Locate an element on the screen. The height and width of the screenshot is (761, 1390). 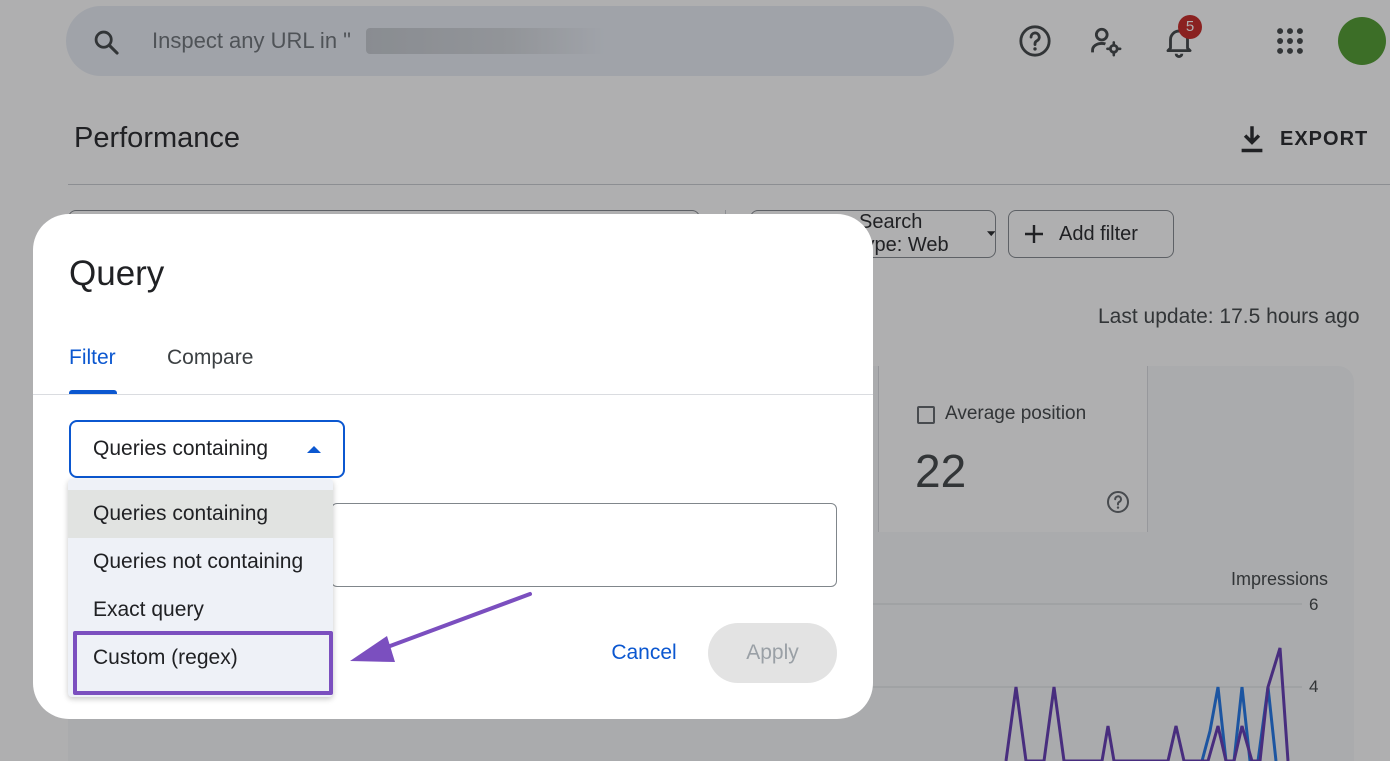
option-exact-query: Exact query is located at coordinates (200, 610).